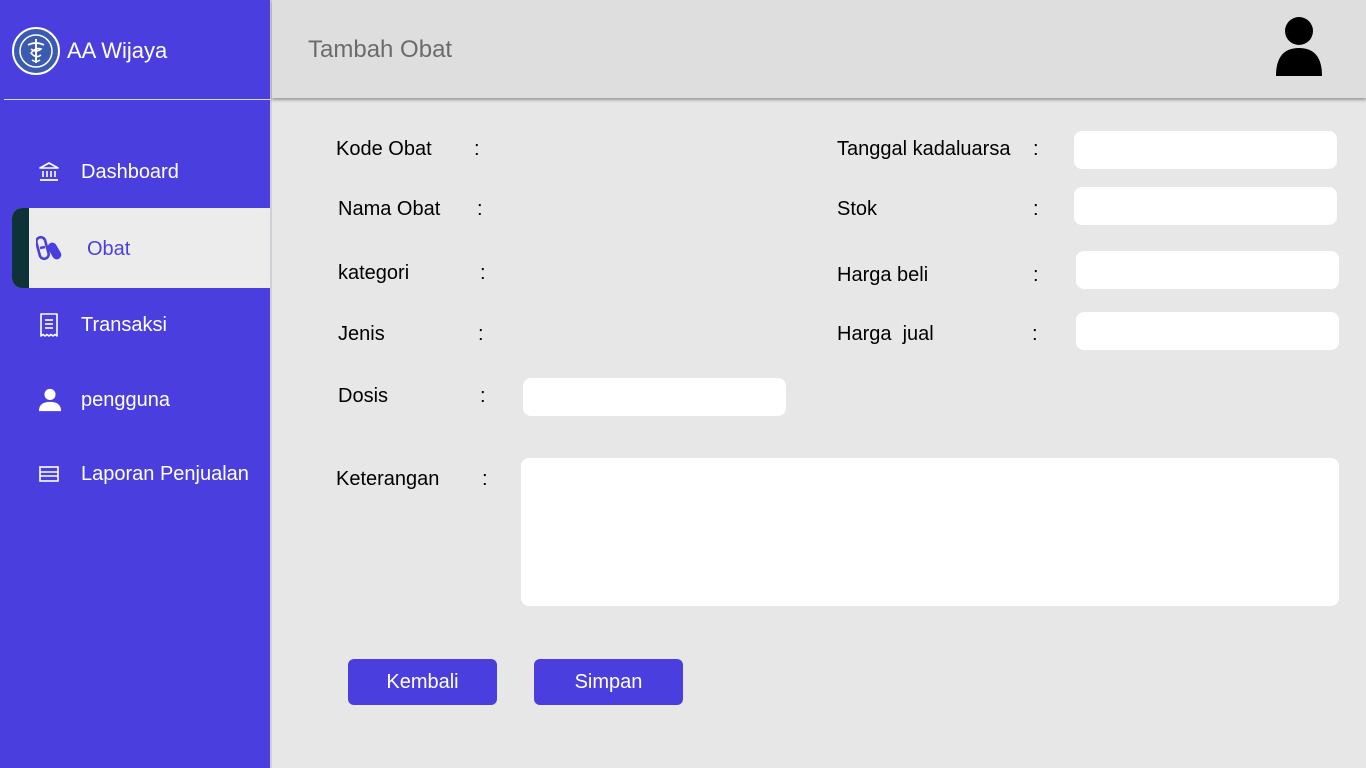 The width and height of the screenshot is (1366, 768). I want to click on harga-beli-colon: :, so click(1036, 275).